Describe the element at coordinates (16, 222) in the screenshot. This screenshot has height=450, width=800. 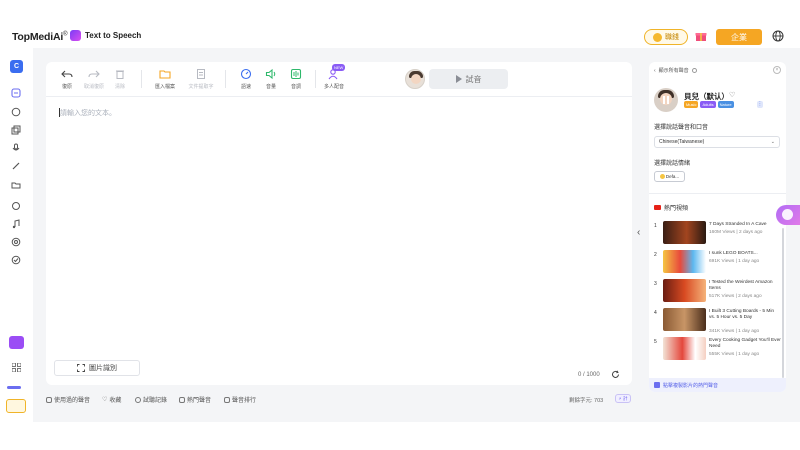
I see `music-icon` at that location.